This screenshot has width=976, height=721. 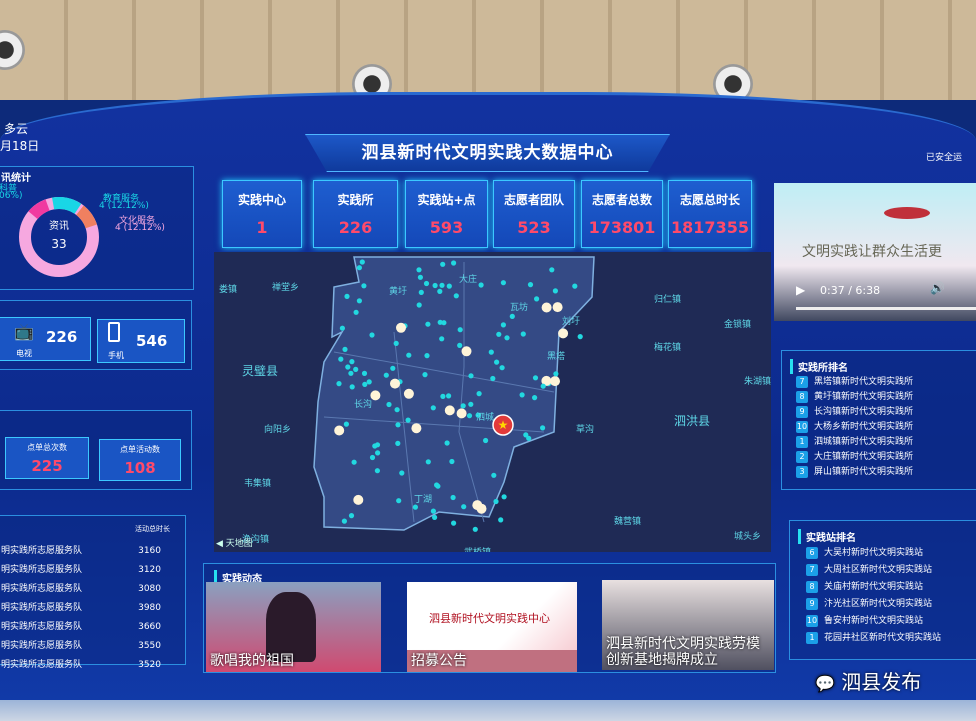 What do you see at coordinates (800, 290) in the screenshot?
I see `play-icon: ▶` at bounding box center [800, 290].